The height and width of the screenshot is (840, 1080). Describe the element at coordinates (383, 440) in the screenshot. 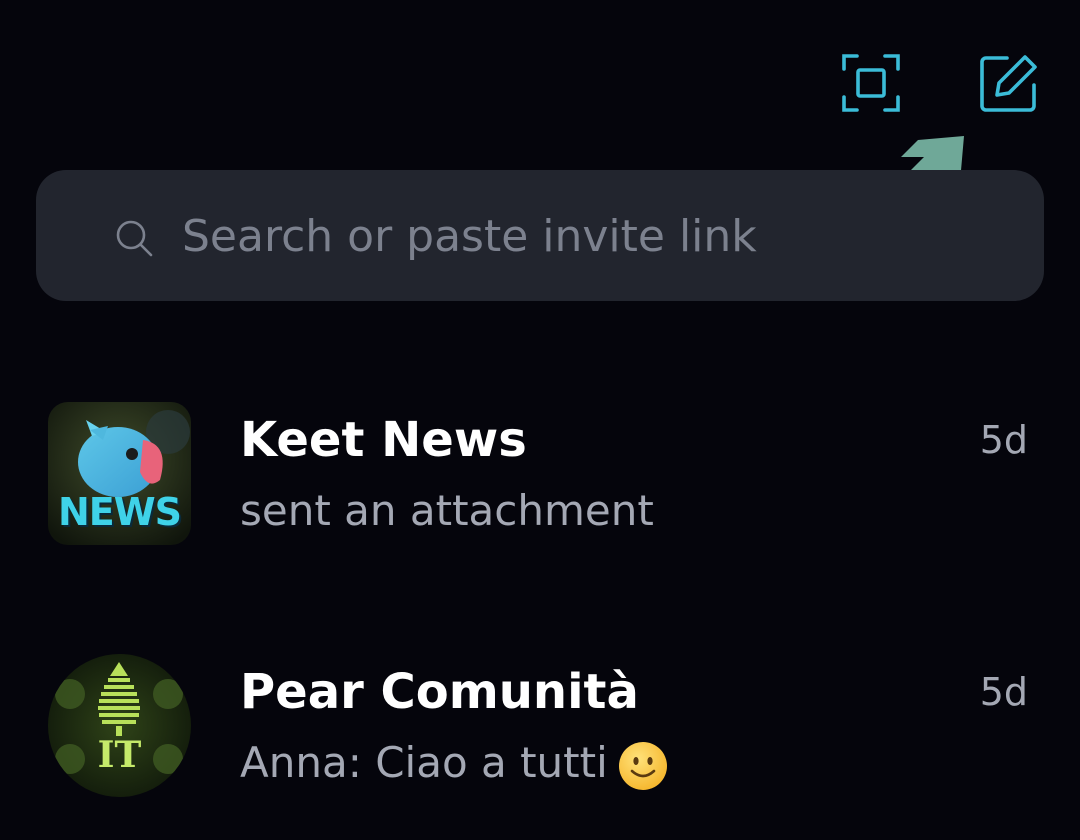

I see `chat-name: Keet News` at that location.